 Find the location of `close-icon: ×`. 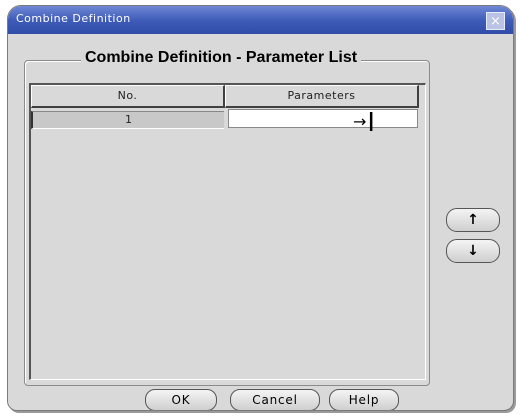

close-icon: × is located at coordinates (495, 21).